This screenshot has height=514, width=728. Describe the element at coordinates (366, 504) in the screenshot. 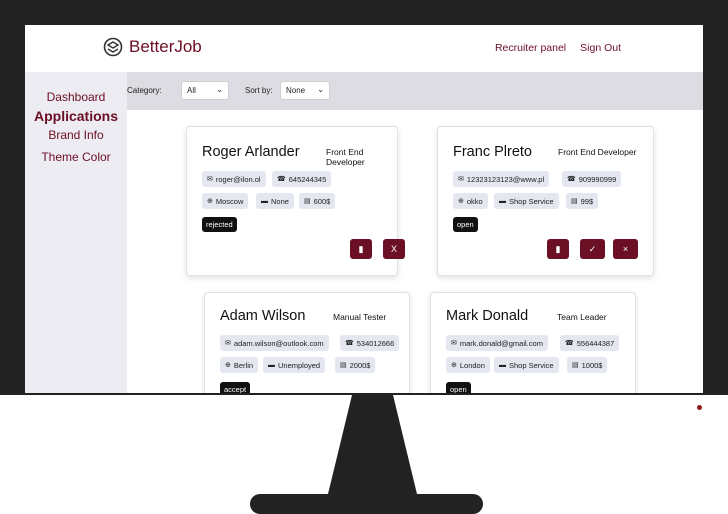

I see `stand-base` at that location.